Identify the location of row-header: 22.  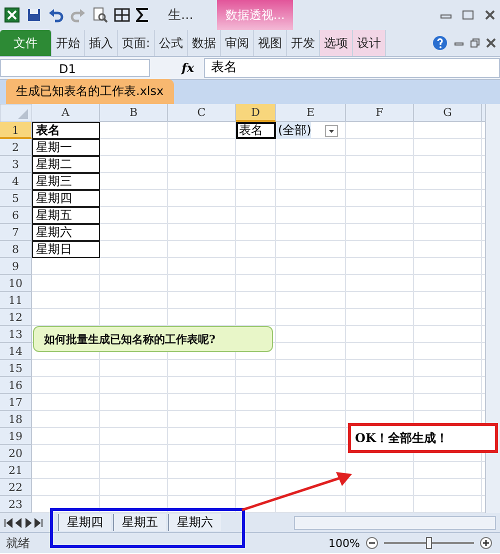
(16, 487).